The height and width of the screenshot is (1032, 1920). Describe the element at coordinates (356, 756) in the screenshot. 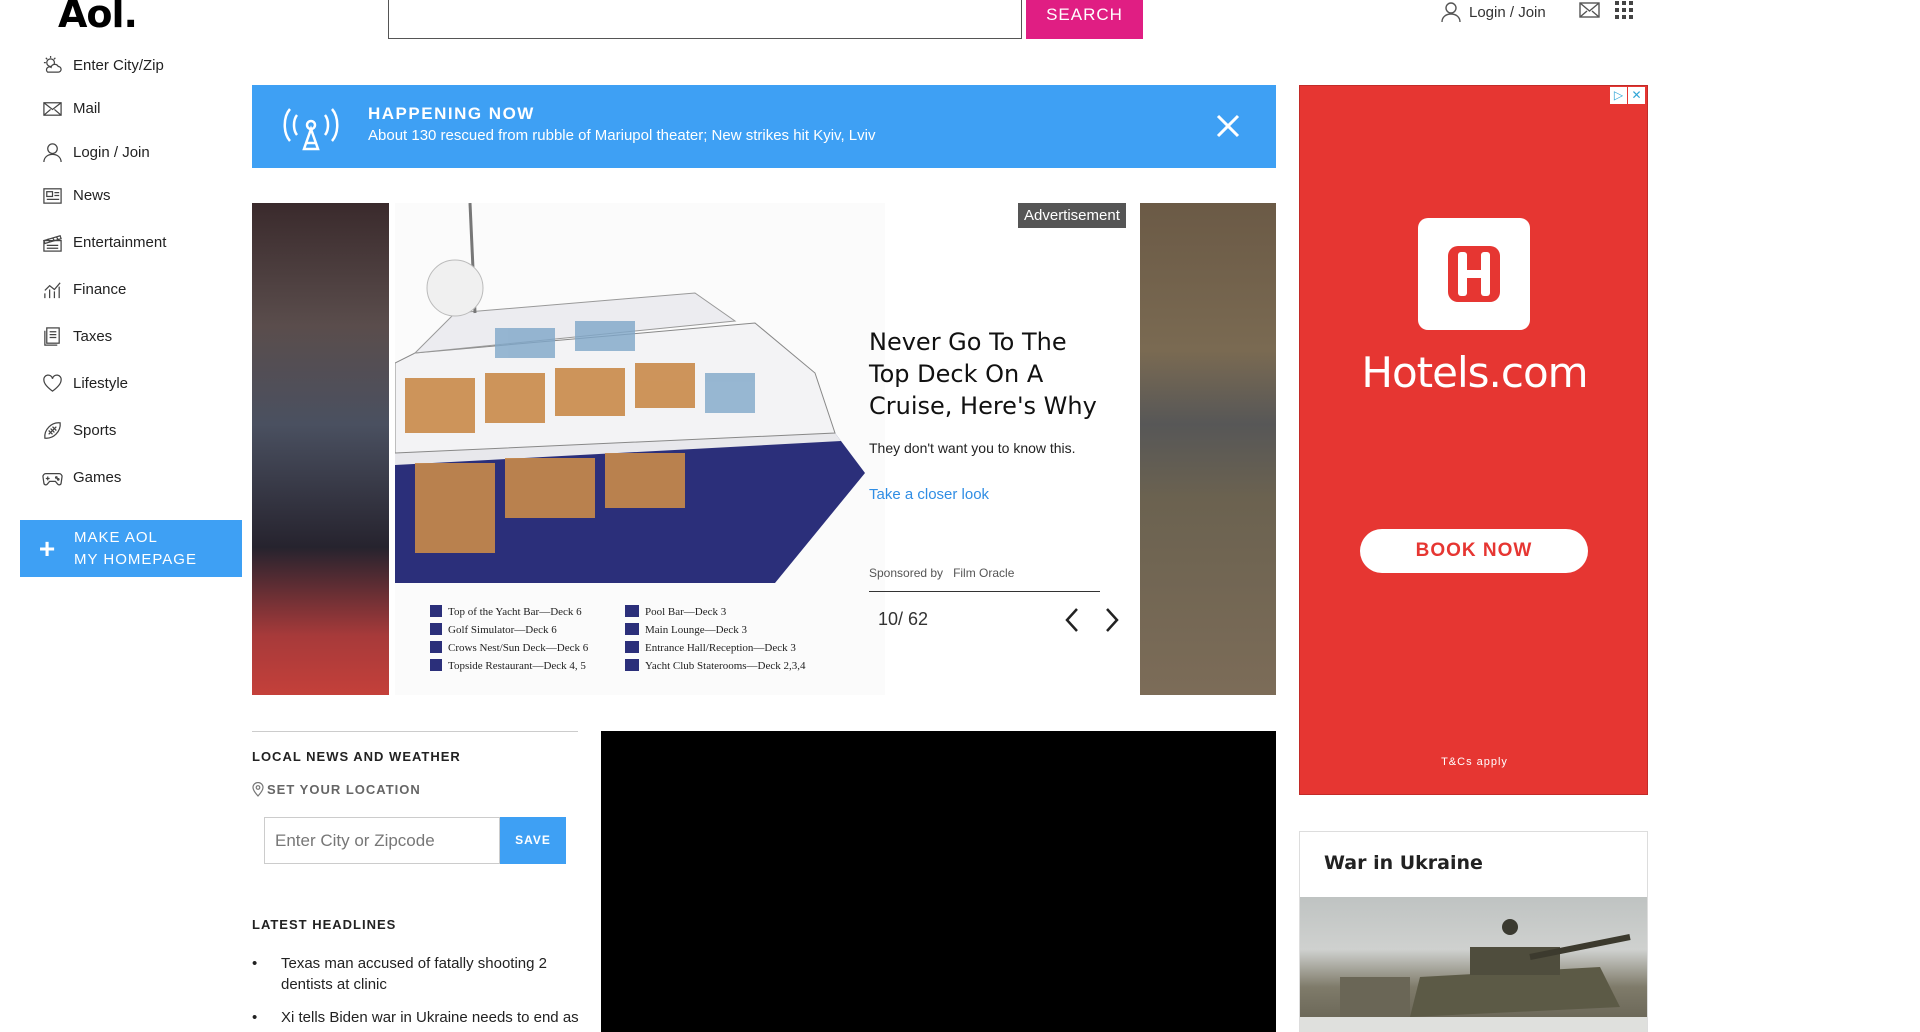

I see `local-news-heading: LOCAL NEWS AND WEATHER` at that location.